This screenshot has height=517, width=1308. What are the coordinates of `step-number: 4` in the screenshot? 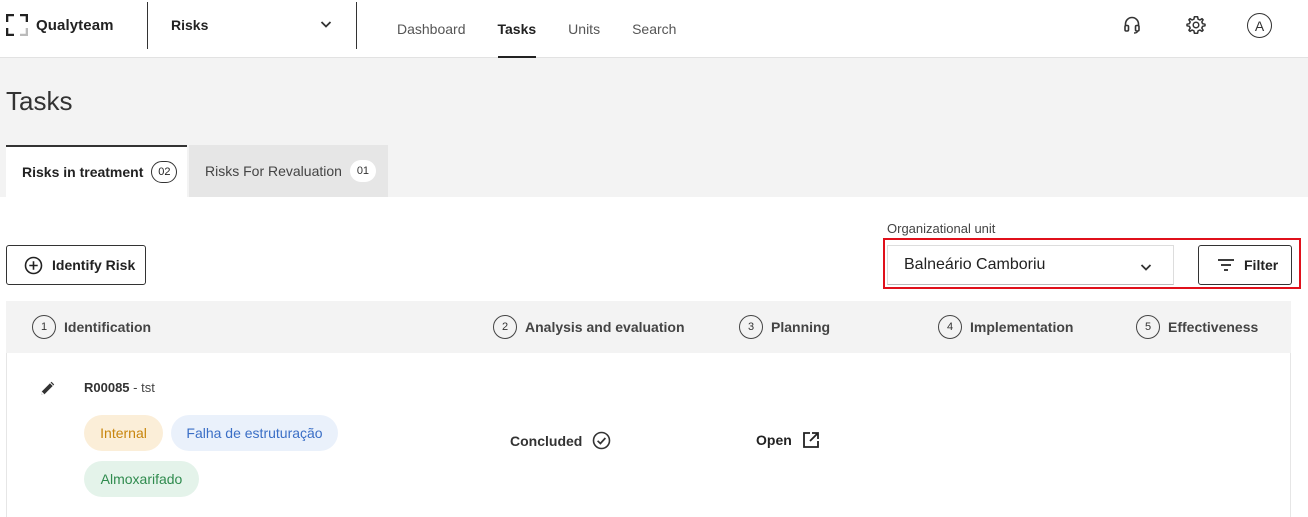 It's located at (950, 327).